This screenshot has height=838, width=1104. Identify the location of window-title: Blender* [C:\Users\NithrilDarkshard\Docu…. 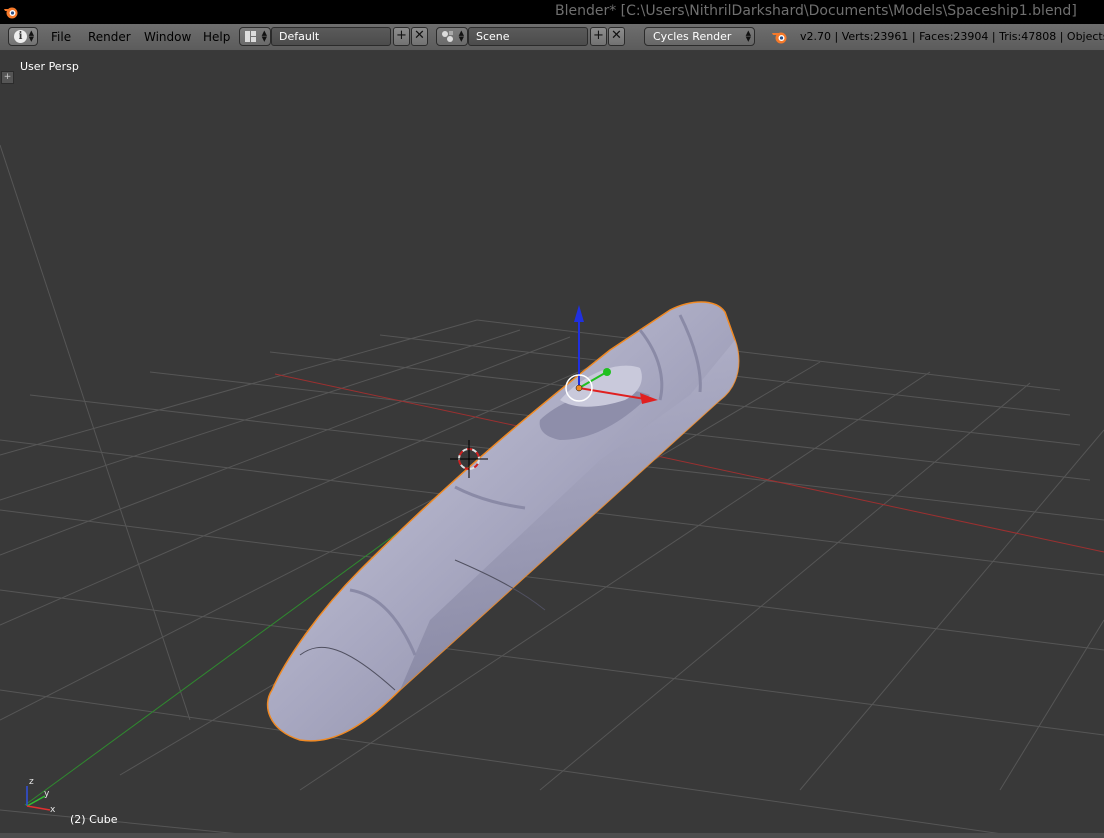
(816, 11).